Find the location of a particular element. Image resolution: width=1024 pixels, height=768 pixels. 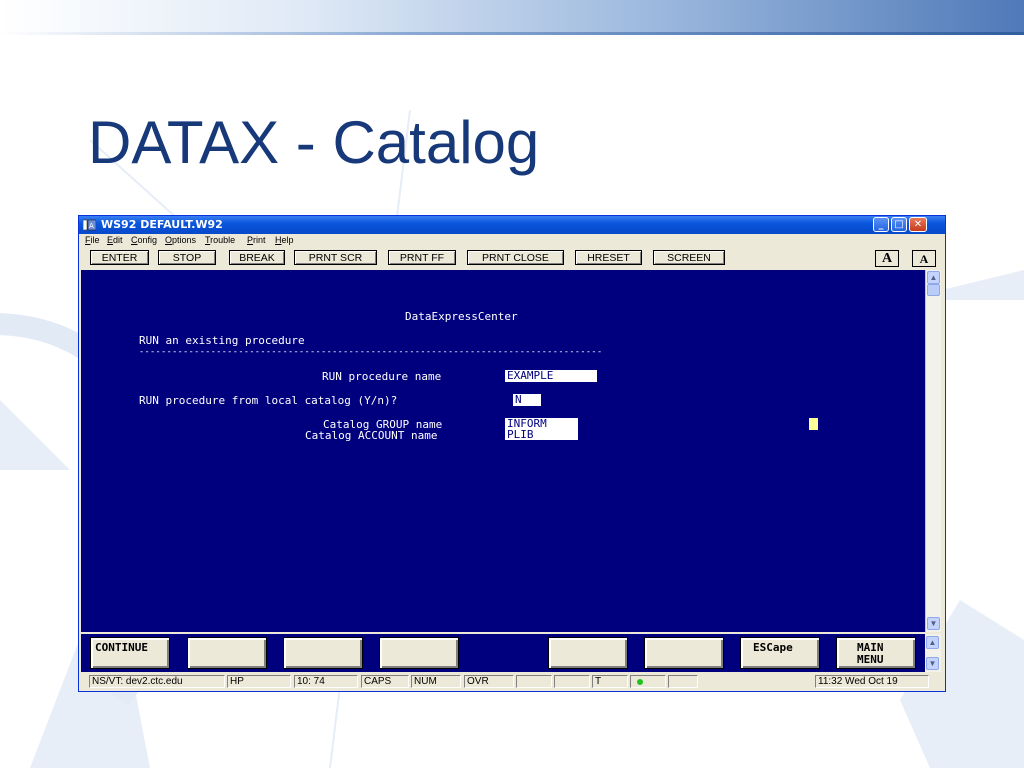

status-t-flag: T is located at coordinates (610, 681).